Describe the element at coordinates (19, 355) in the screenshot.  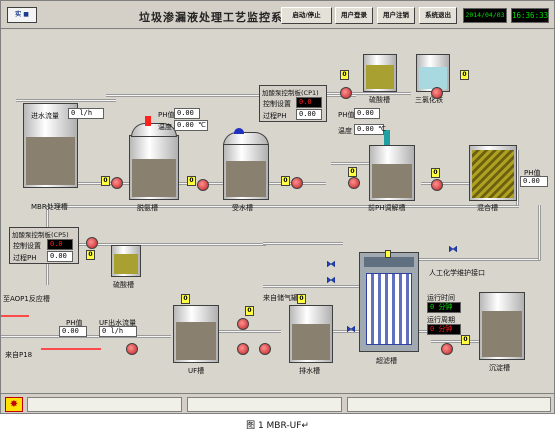
I see `from-p18-label: 来自P18` at that location.